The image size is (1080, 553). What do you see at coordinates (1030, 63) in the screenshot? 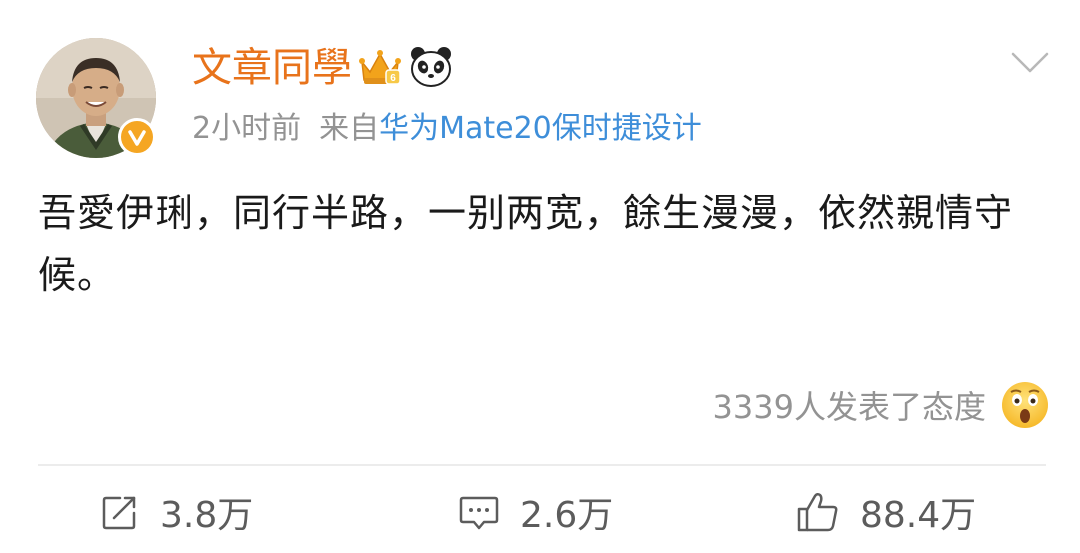
I see `chevron-down-icon` at bounding box center [1030, 63].